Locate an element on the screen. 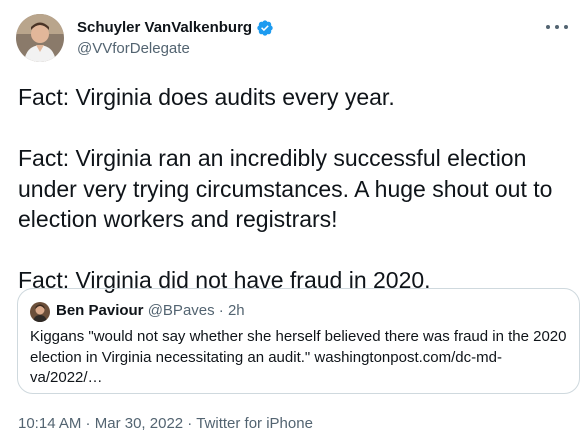 The width and height of the screenshot is (582, 437). tweet-time: 10:14 AM is located at coordinates (50, 423).